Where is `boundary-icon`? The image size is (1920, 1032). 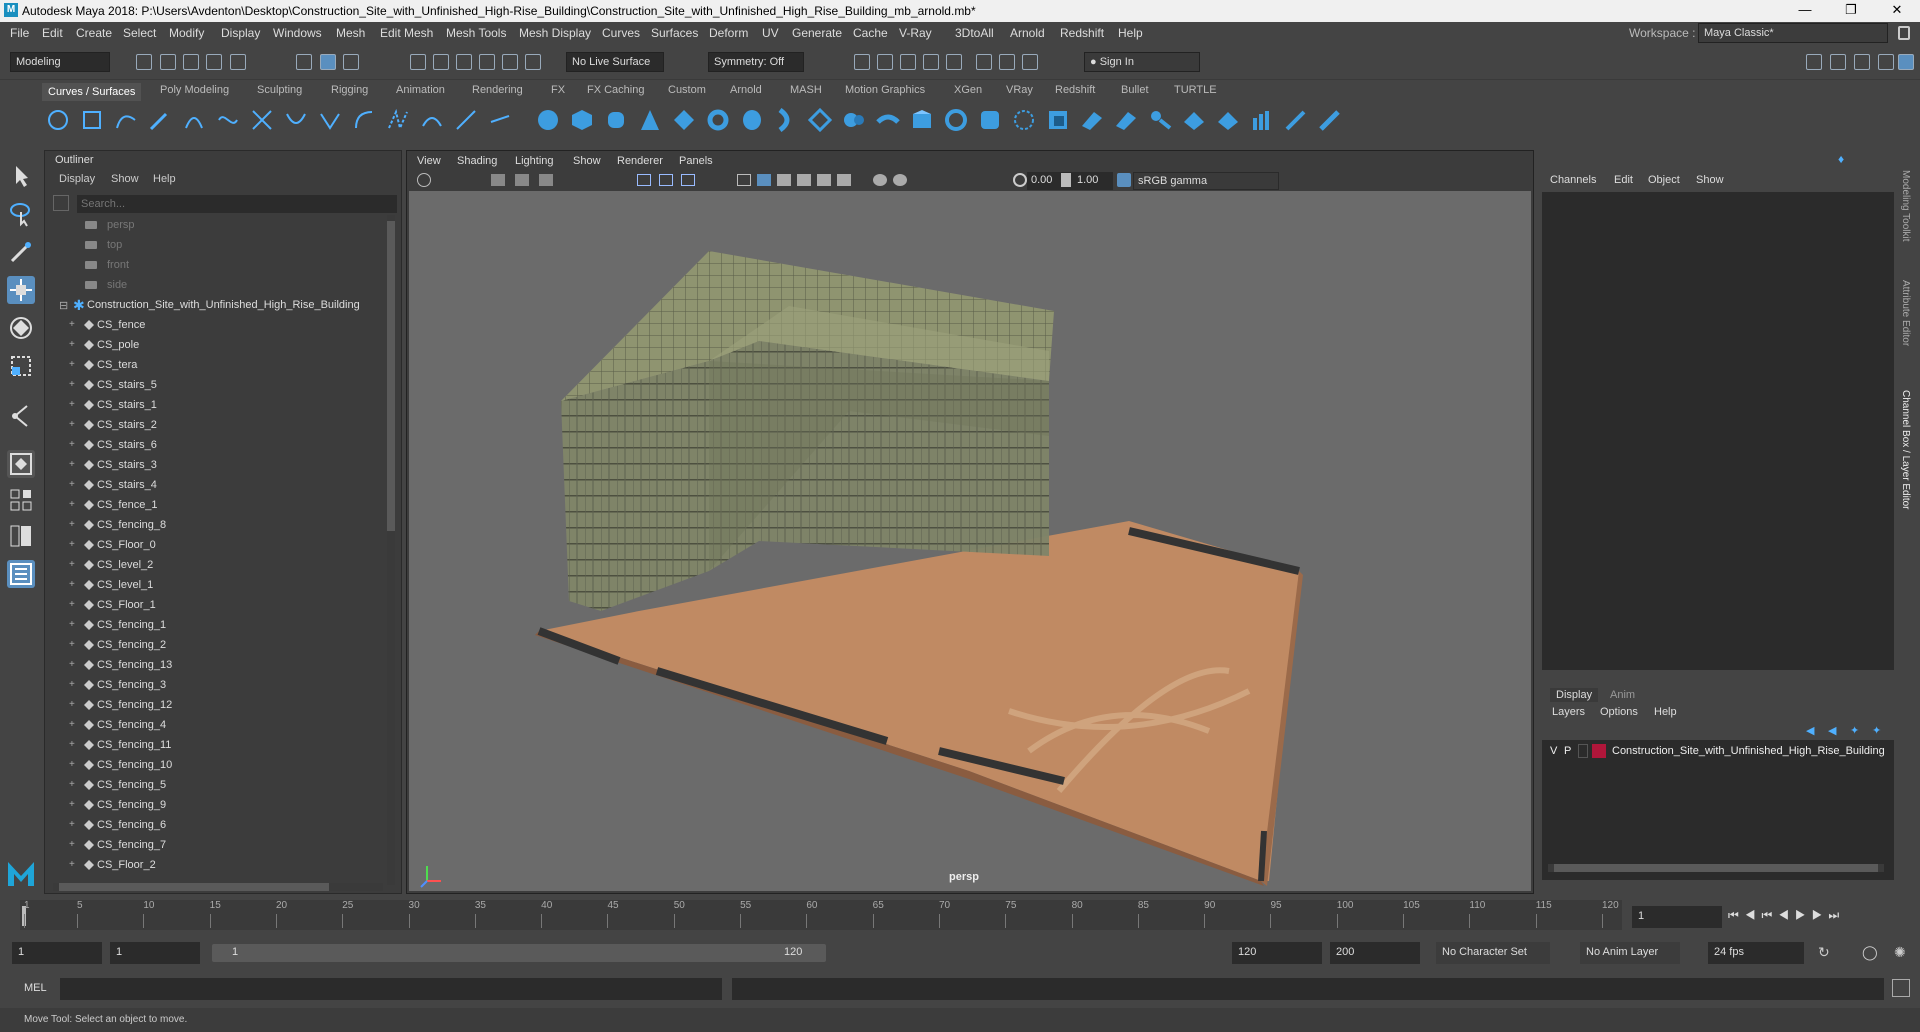
boundary-icon is located at coordinates (922, 120).